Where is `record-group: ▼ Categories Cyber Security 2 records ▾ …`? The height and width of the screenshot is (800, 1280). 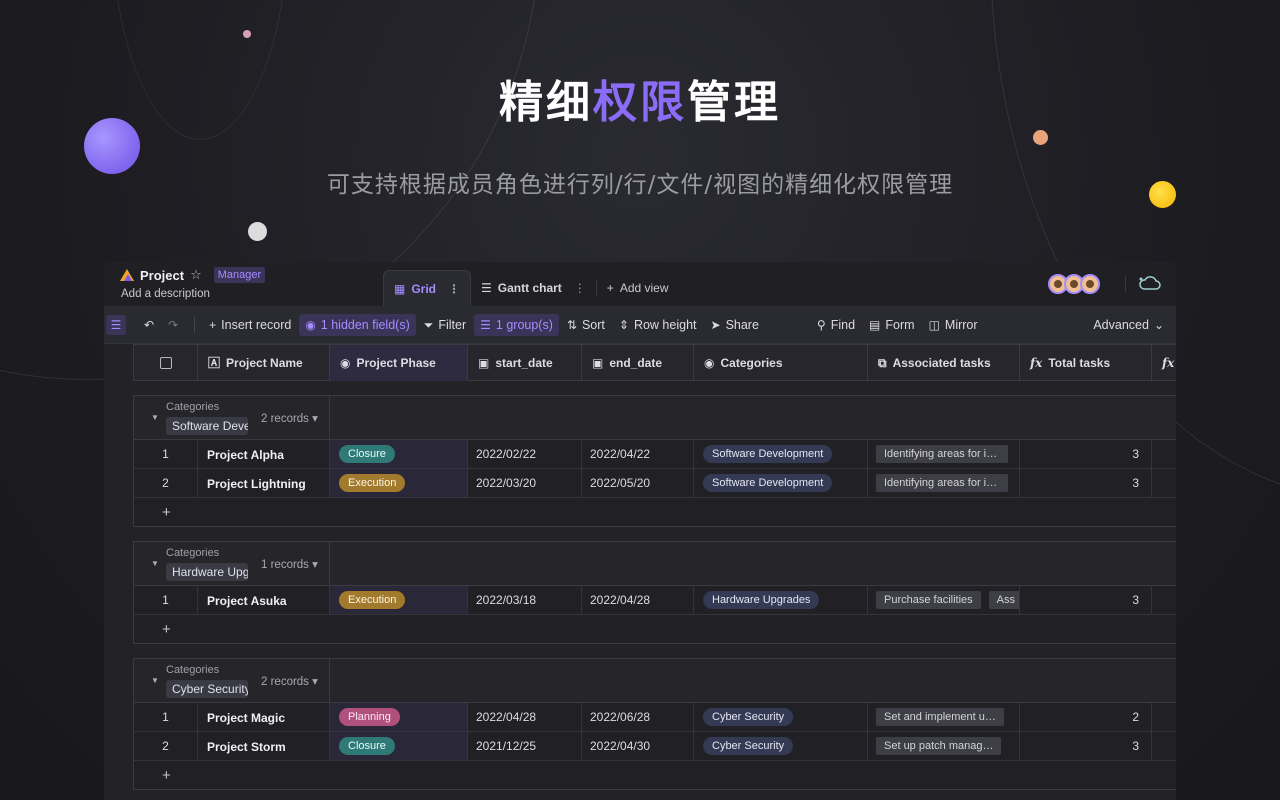
record-group: ▼ Categories Cyber Security 2 records ▾ … is located at coordinates (654, 724).